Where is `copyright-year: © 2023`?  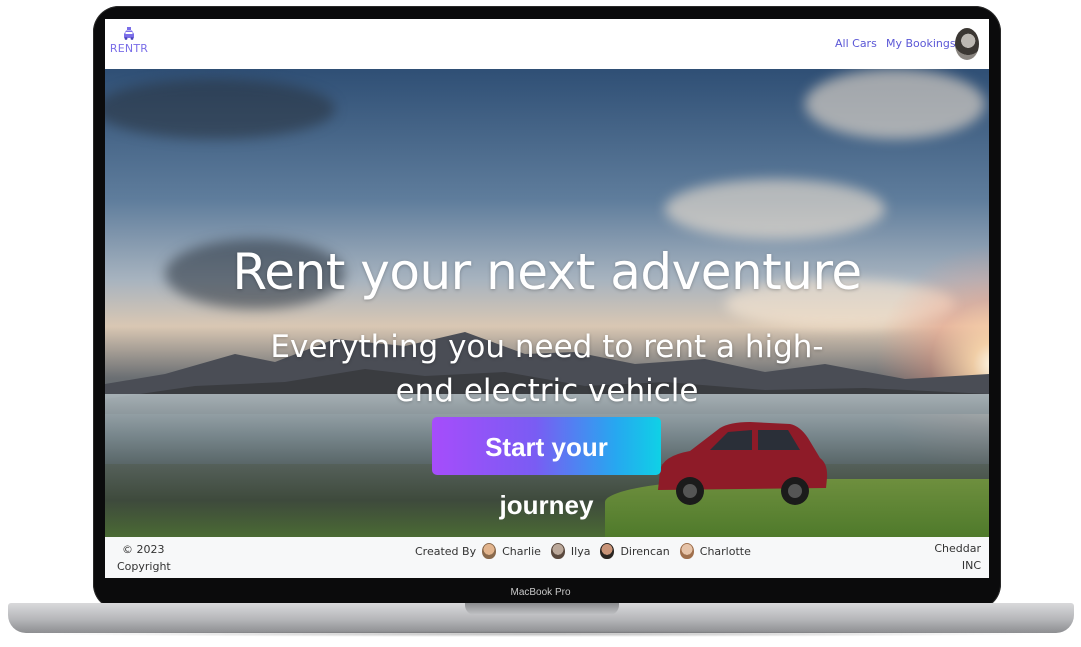 copyright-year: © 2023 is located at coordinates (143, 549).